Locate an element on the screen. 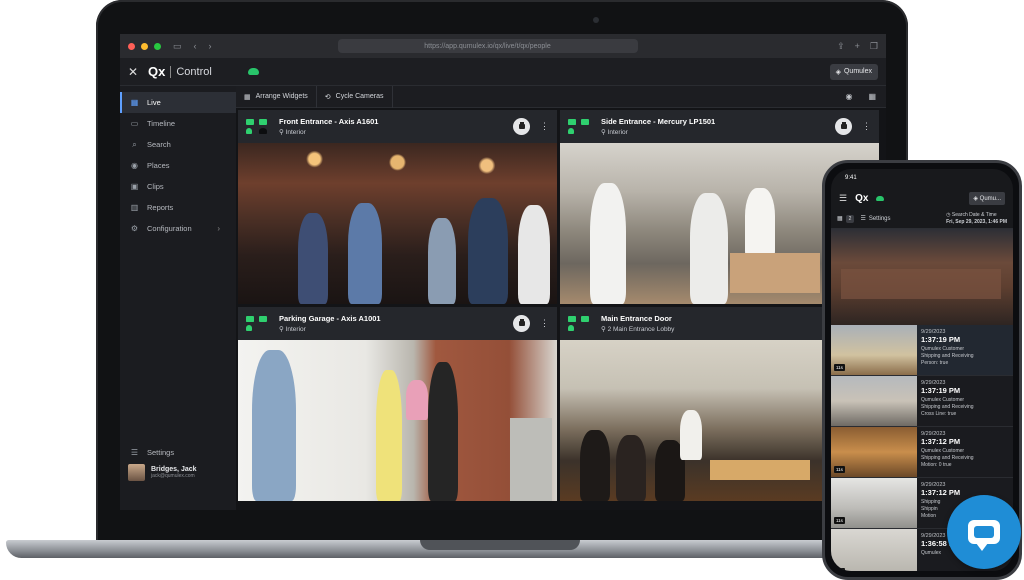 Image resolution: width=1024 pixels, height=580 pixels. tabs-icon: ❐ is located at coordinates (874, 46).